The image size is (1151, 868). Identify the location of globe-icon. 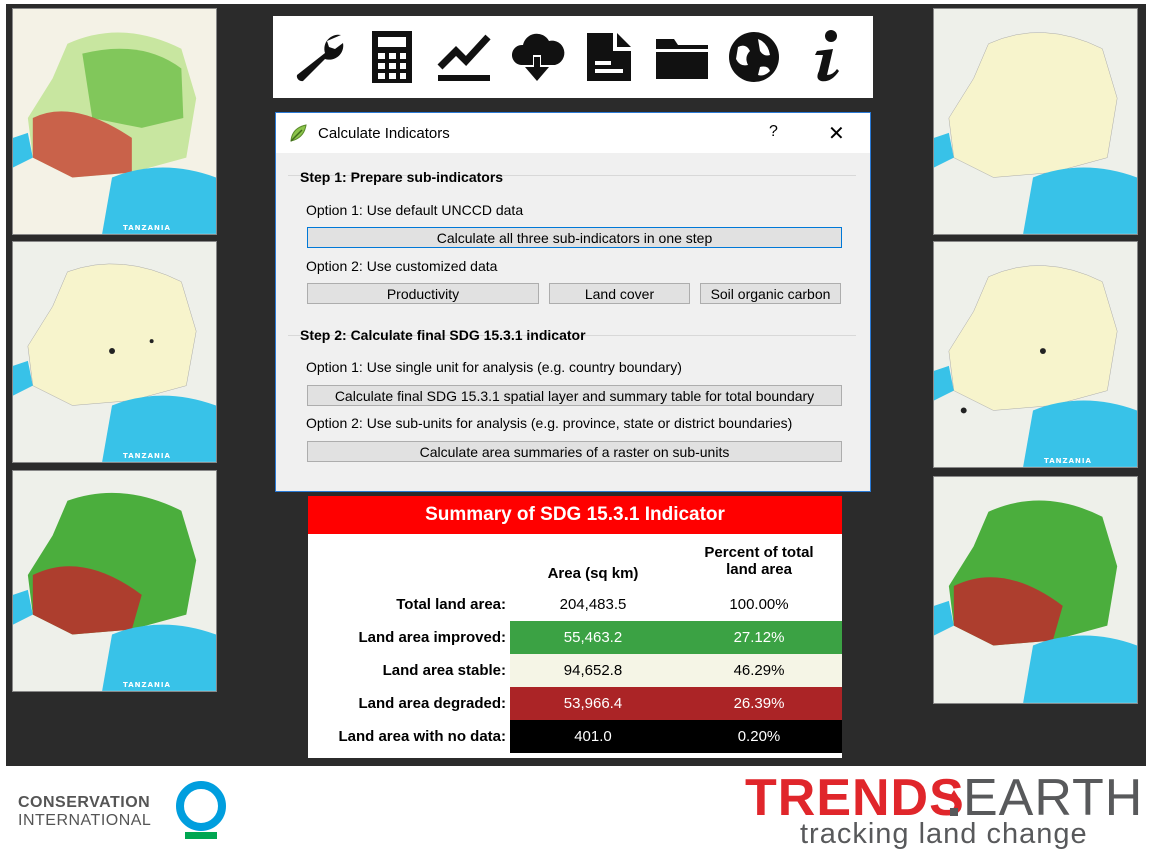
(754, 57).